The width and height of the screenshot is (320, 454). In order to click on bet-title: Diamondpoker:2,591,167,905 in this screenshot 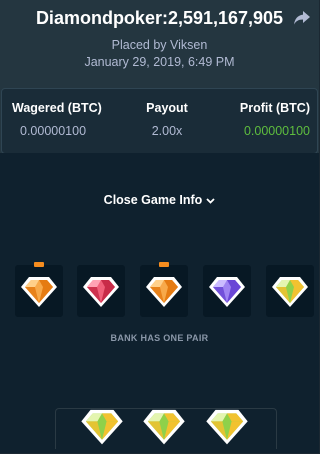, I will do `click(159, 18)`.